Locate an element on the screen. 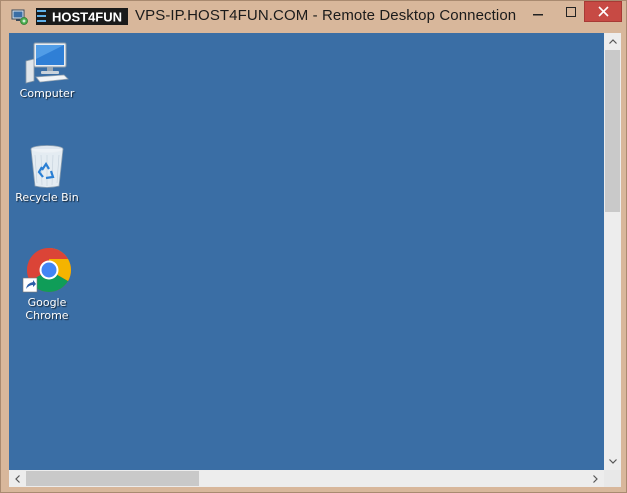 Image resolution: width=627 pixels, height=493 pixels. chevron-down-icon is located at coordinates (612, 461).